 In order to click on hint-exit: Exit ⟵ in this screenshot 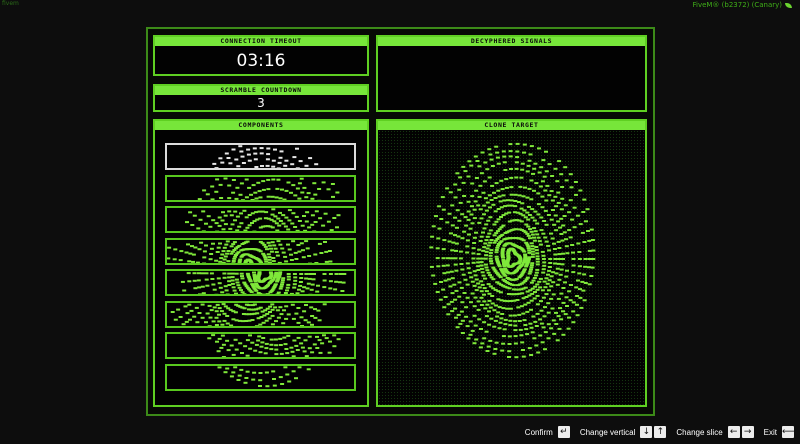, I will do `click(779, 432)`.